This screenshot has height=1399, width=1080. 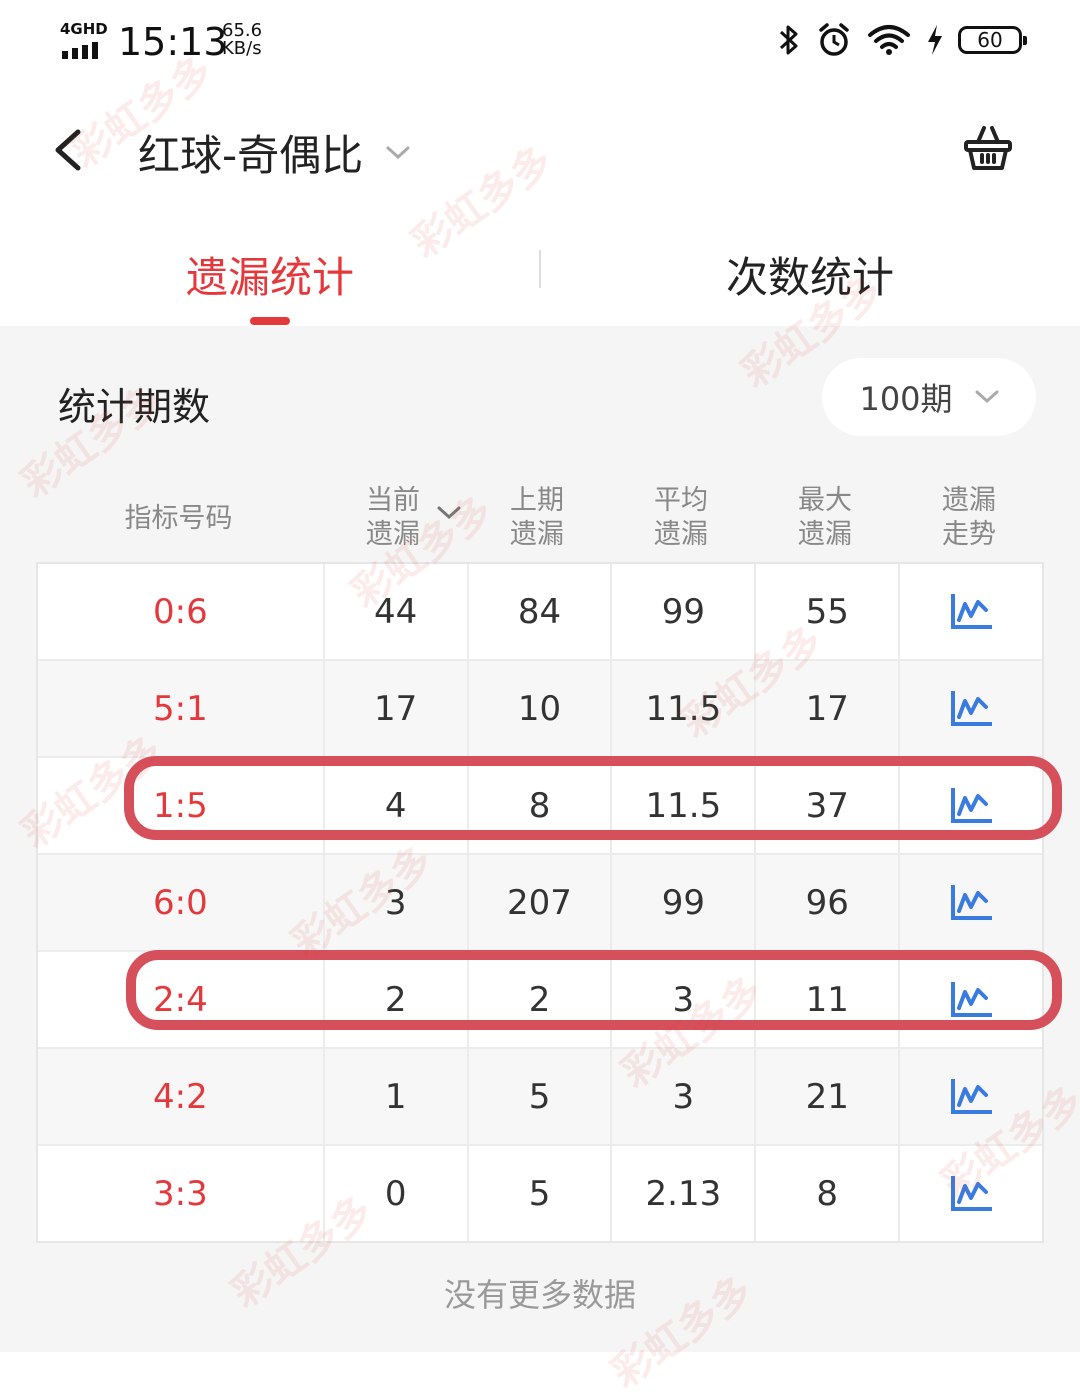 I want to click on cell-max: 55, so click(x=826, y=611).